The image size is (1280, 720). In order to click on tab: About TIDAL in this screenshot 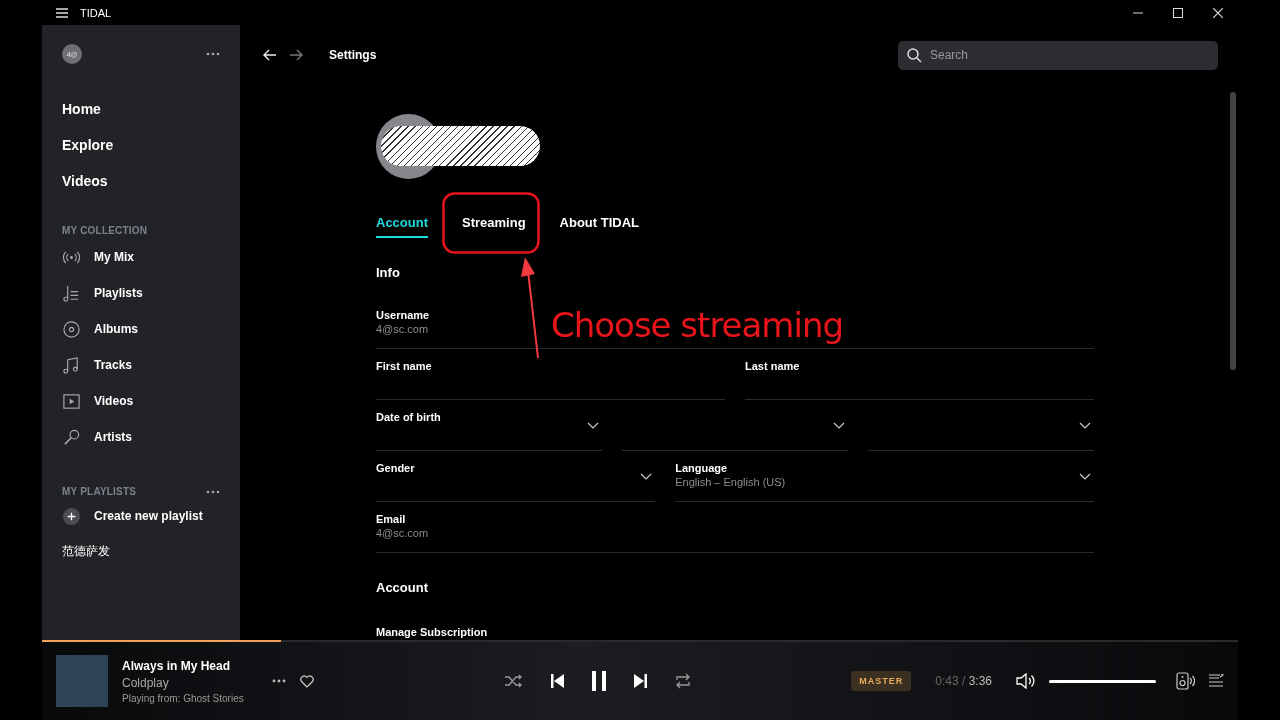, I will do `click(599, 226)`.